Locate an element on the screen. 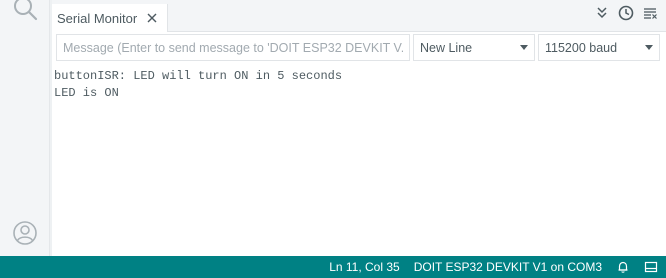  message-input is located at coordinates (233, 47).